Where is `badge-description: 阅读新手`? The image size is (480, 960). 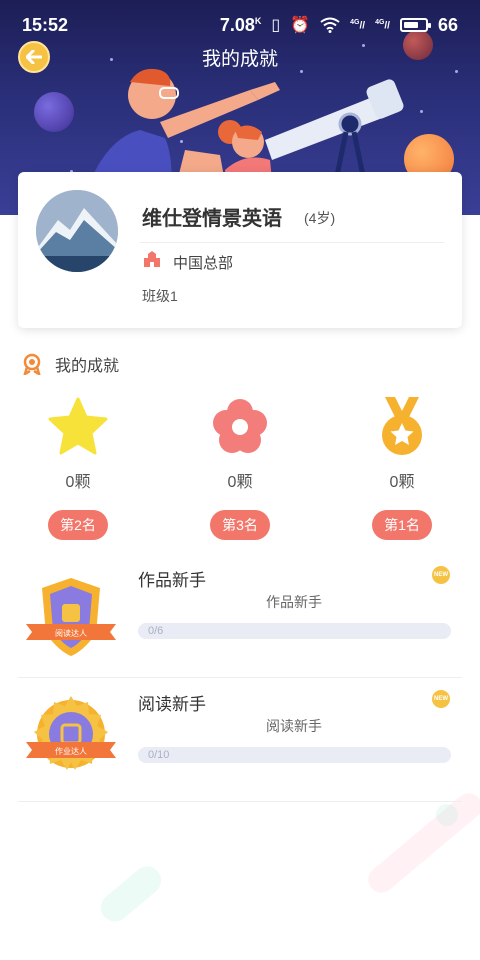
badge-description: 阅读新手 is located at coordinates (294, 726).